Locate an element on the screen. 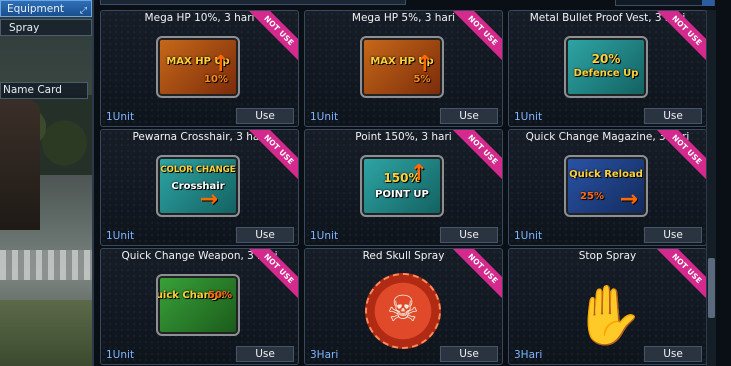  side-item-label: Spray is located at coordinates (24, 28).